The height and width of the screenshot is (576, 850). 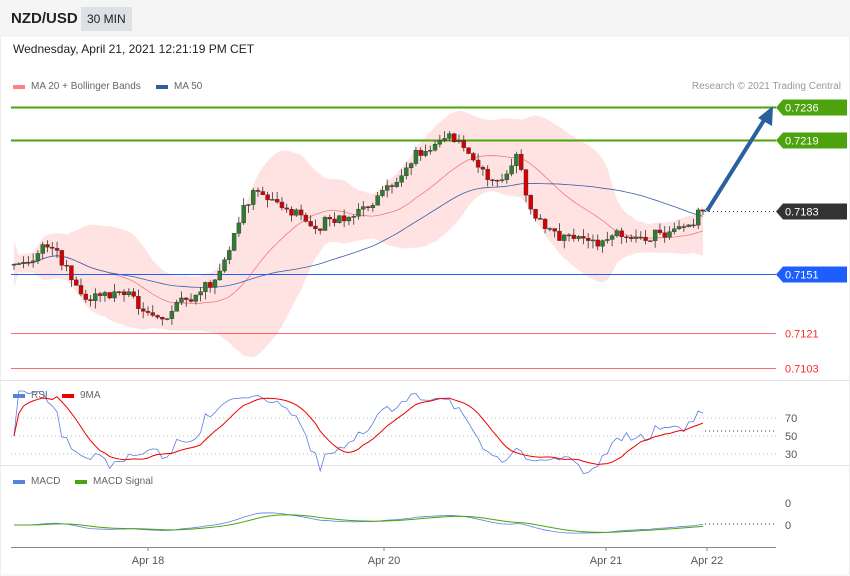 What do you see at coordinates (384, 561) in the screenshot?
I see `x-tick-label: Apr 20` at bounding box center [384, 561].